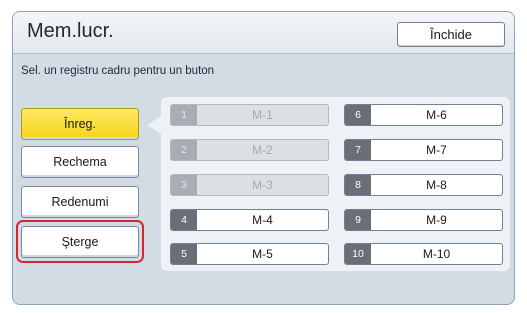 The height and width of the screenshot is (313, 527). What do you see at coordinates (249, 220) in the screenshot?
I see `memory-slot-4: 4 M-4` at bounding box center [249, 220].